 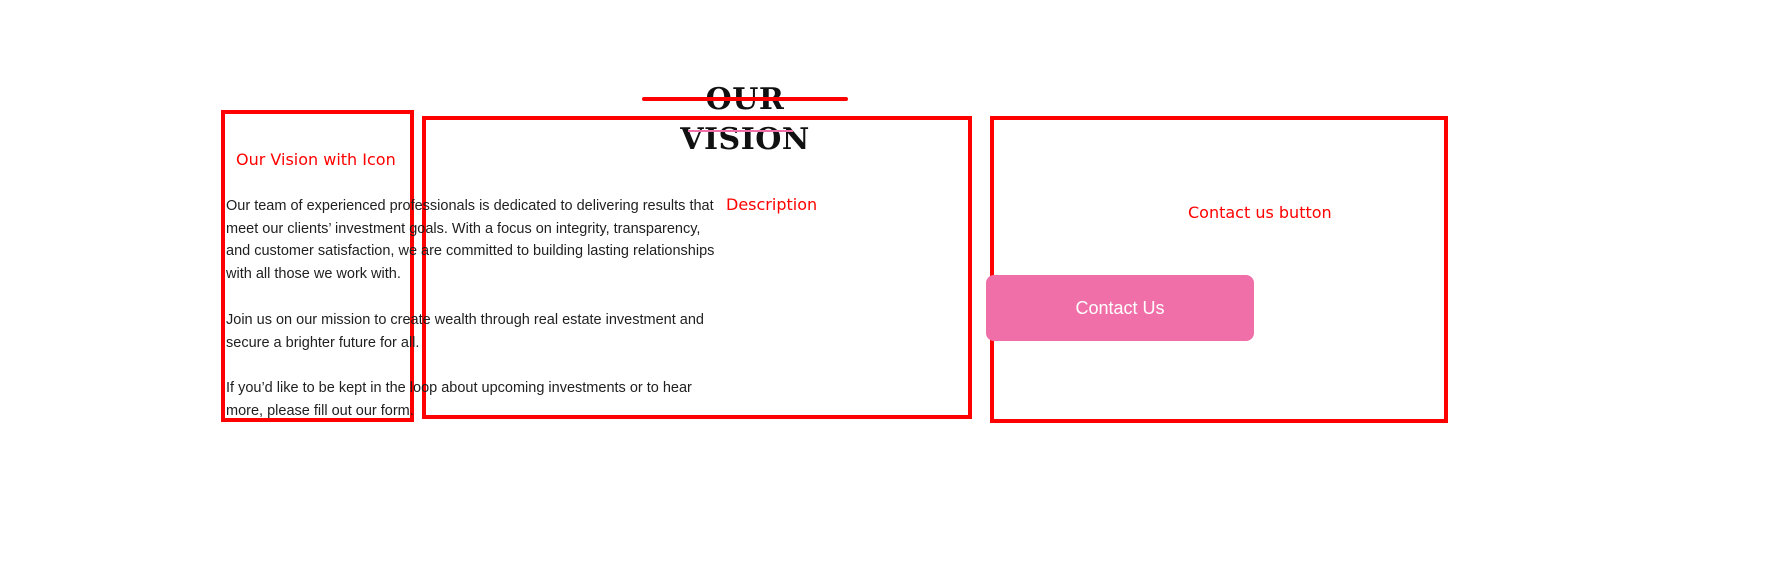 What do you see at coordinates (745, 99) in the screenshot?
I see `annotation-strike-line` at bounding box center [745, 99].